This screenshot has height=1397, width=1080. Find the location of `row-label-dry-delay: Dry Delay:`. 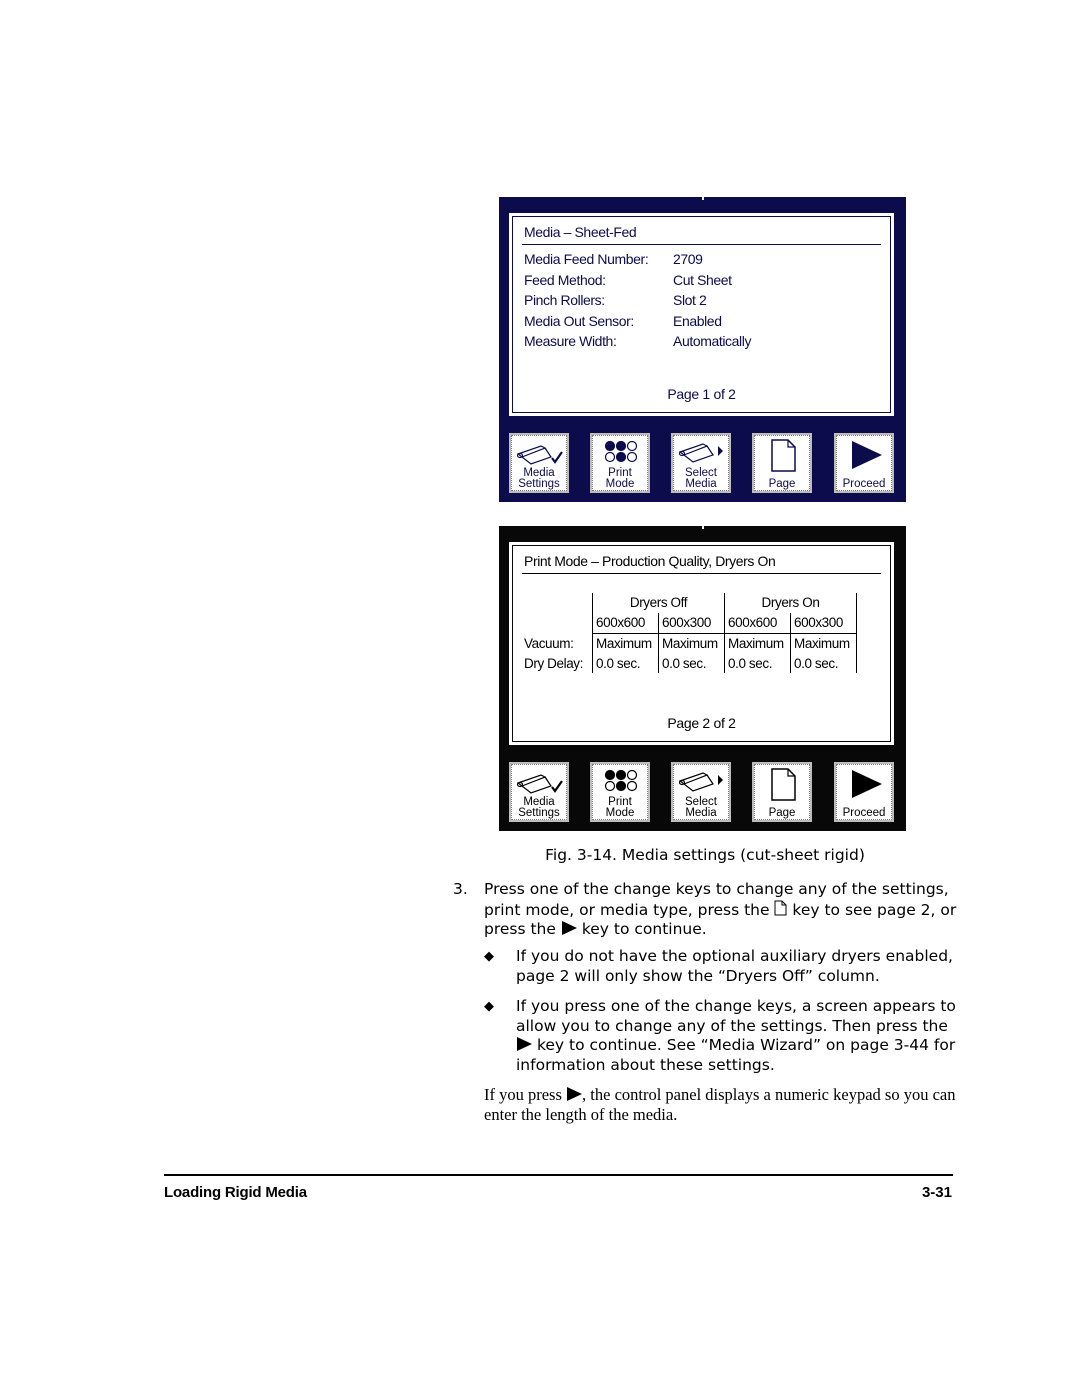

row-label-dry-delay: Dry Delay: is located at coordinates (554, 663).